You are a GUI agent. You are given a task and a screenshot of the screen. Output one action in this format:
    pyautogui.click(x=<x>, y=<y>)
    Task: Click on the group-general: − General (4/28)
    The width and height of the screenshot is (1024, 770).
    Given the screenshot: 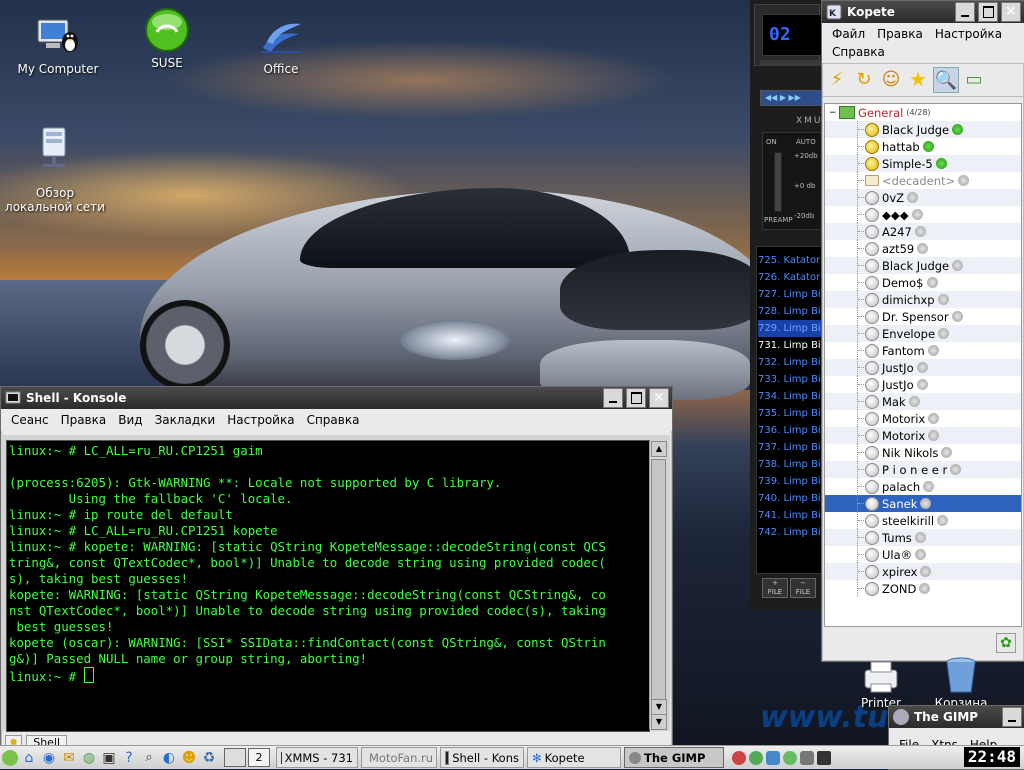 What is the action you would take?
    pyautogui.click(x=923, y=112)
    